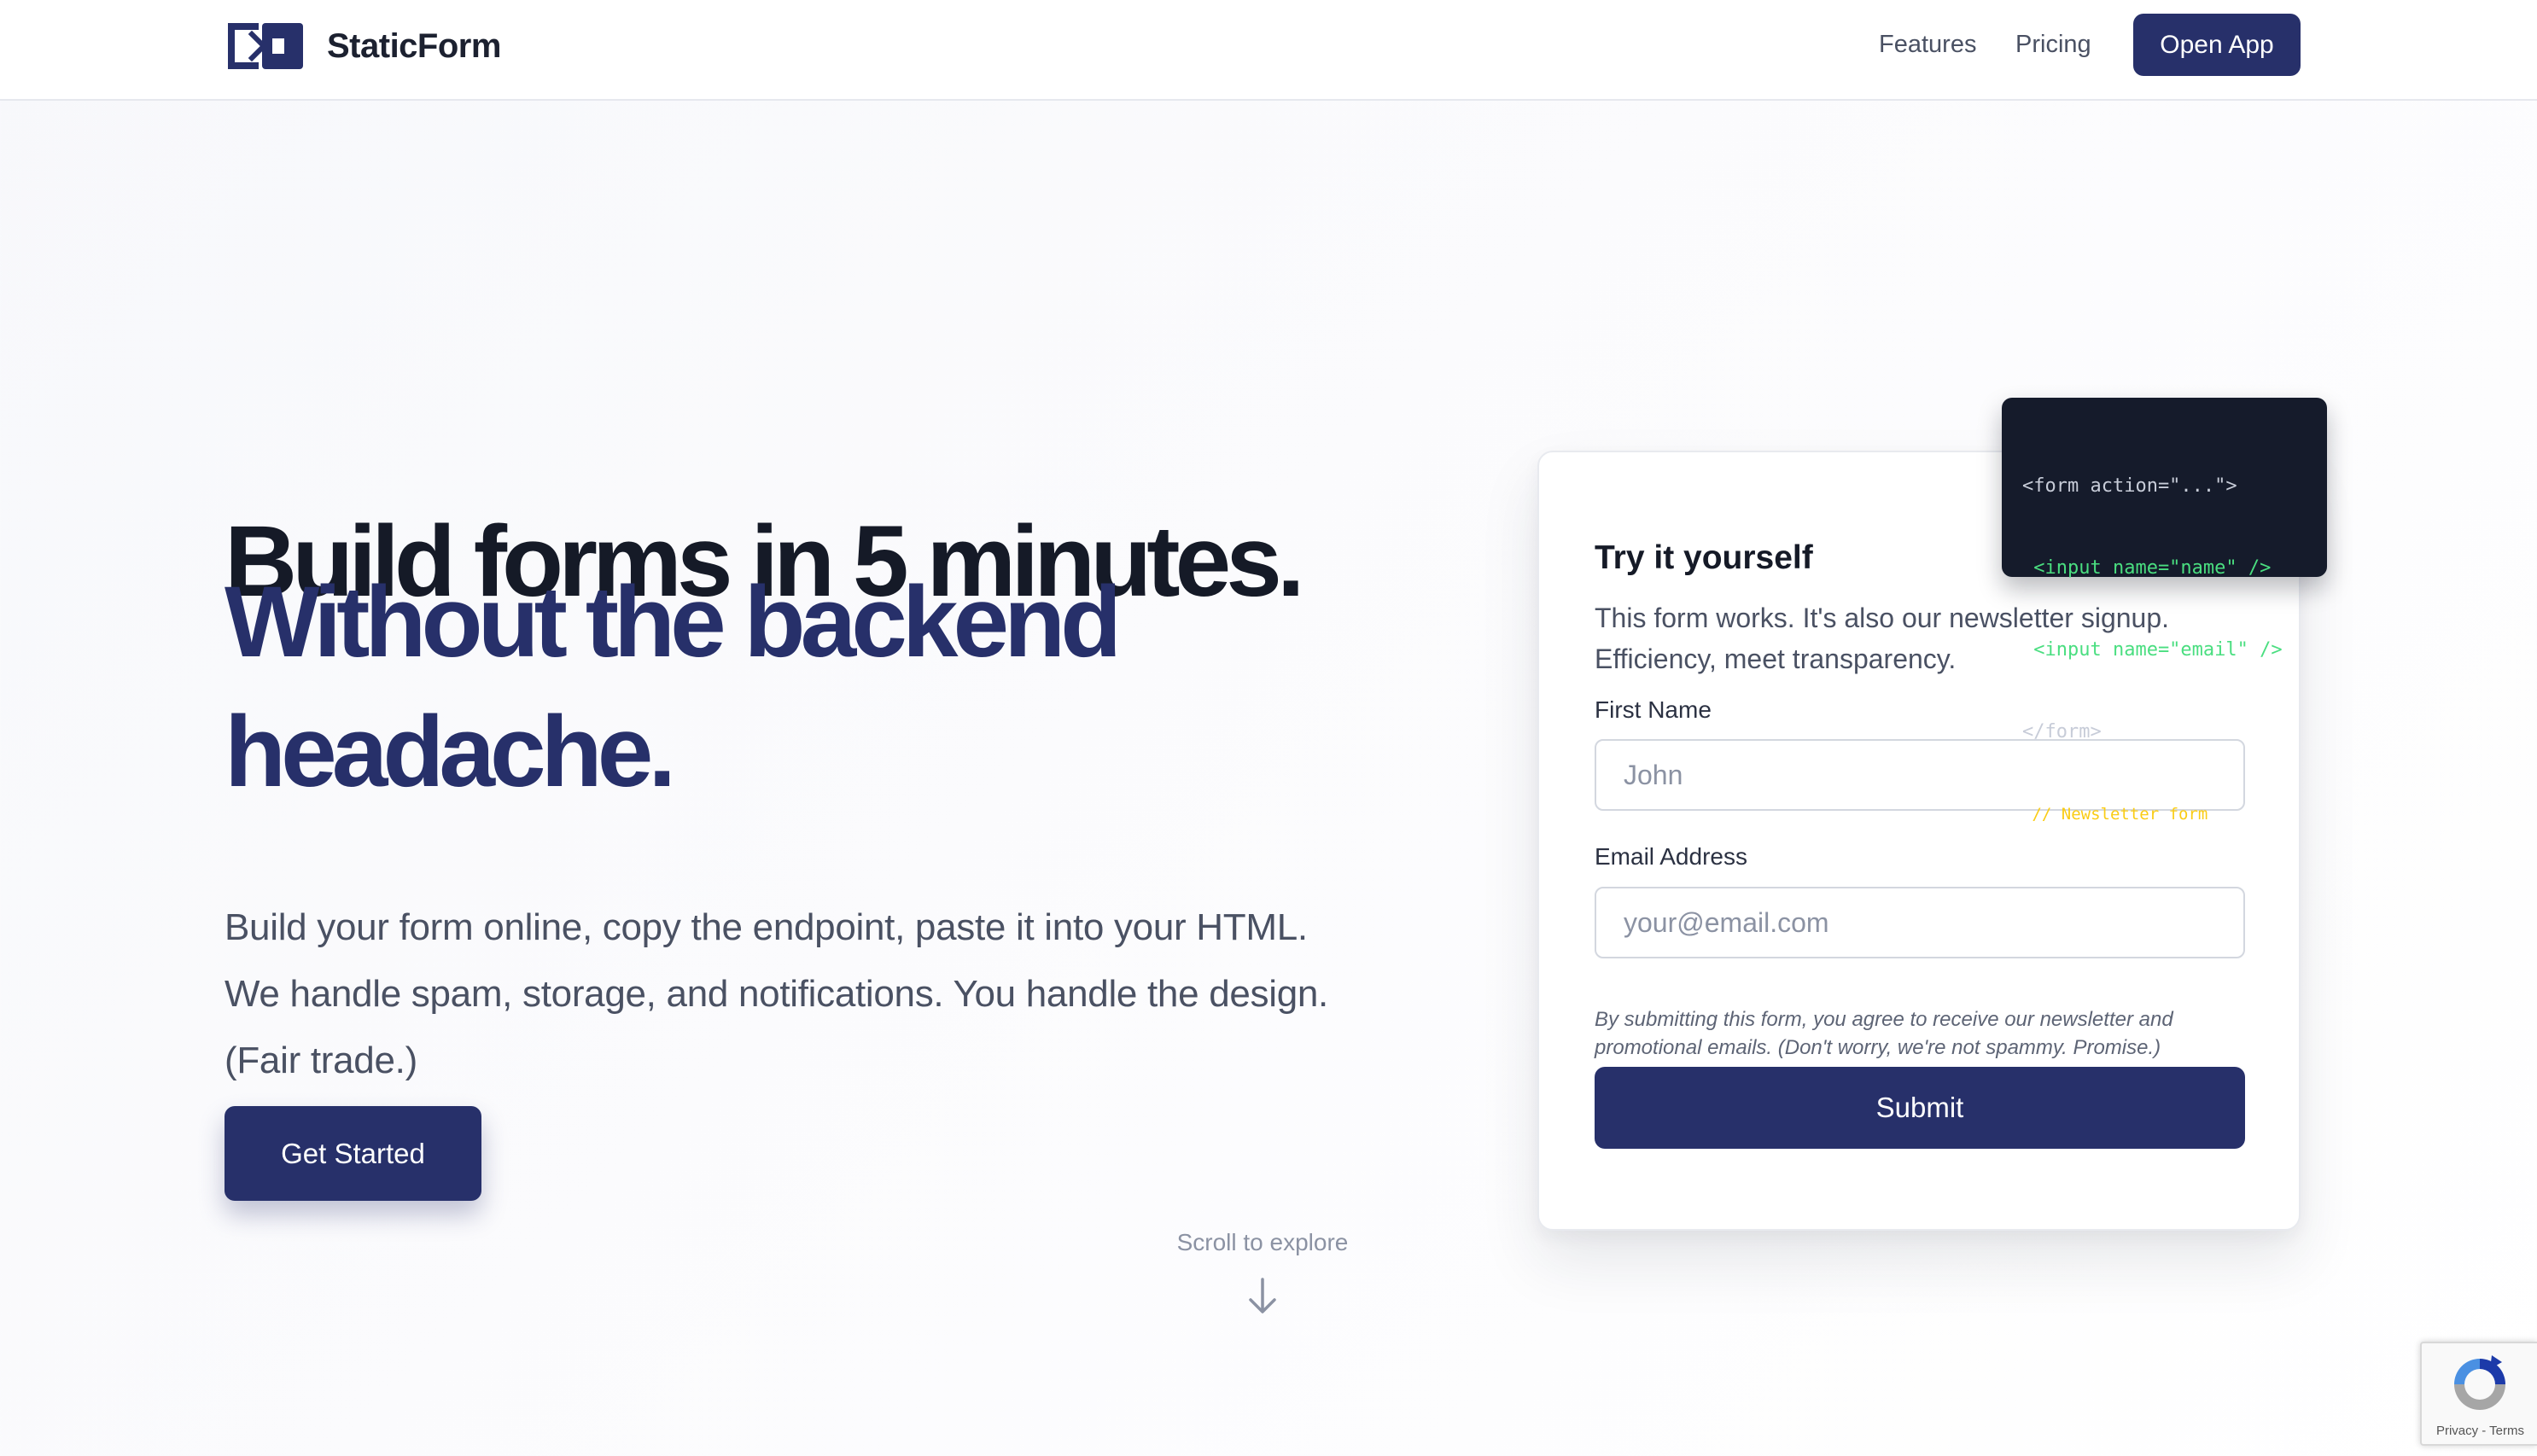 This screenshot has height=1456, width=2537. I want to click on recaptcha-privacy-terms: Privacy - Terms, so click(2479, 1431).